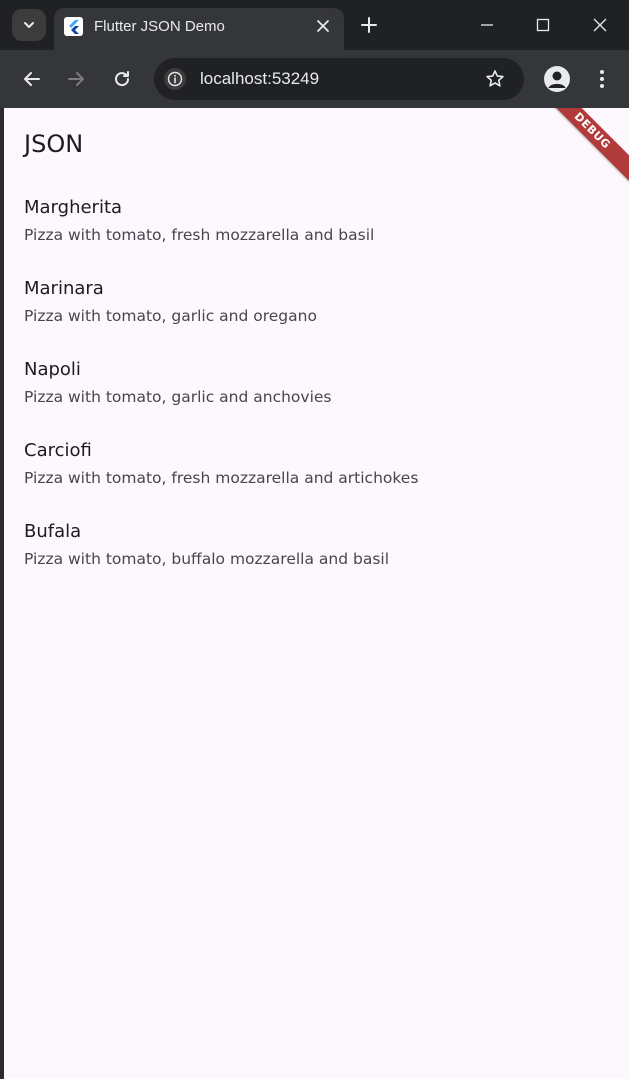  What do you see at coordinates (53, 531) in the screenshot?
I see `item-title: Bufala` at bounding box center [53, 531].